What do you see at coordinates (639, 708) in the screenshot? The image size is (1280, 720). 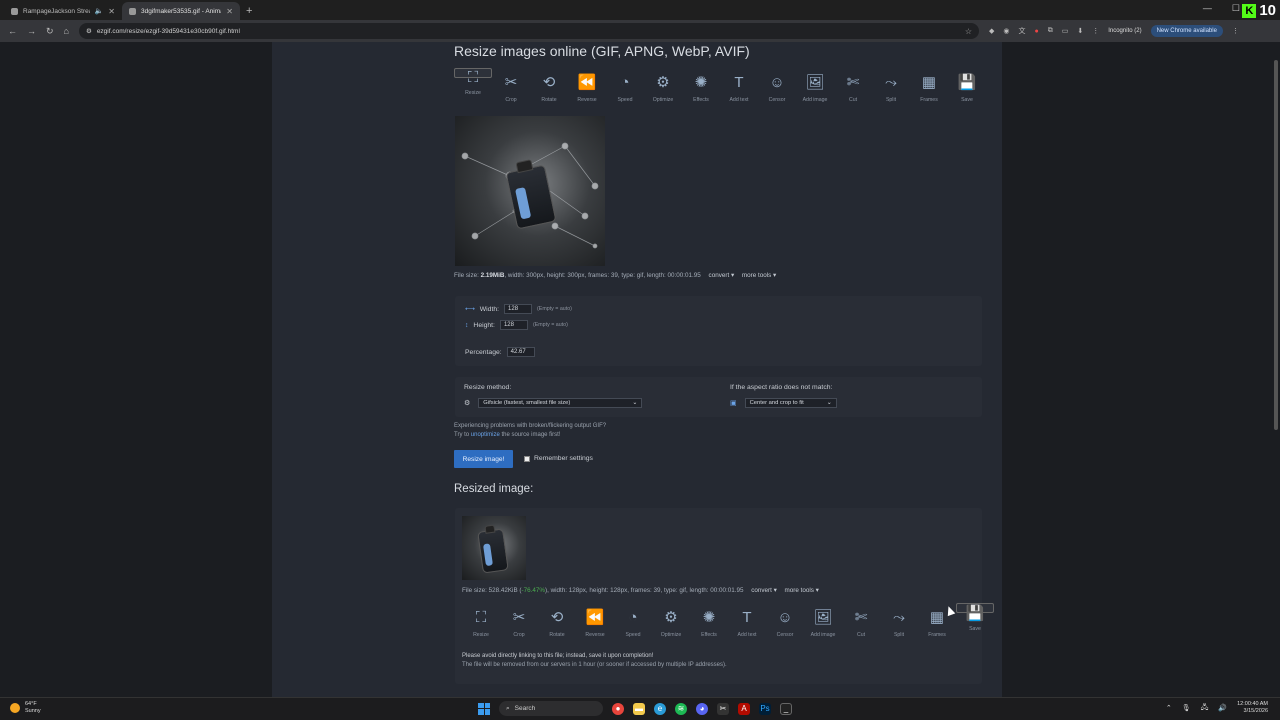 I see `file-explorer-icon: ▬` at bounding box center [639, 708].